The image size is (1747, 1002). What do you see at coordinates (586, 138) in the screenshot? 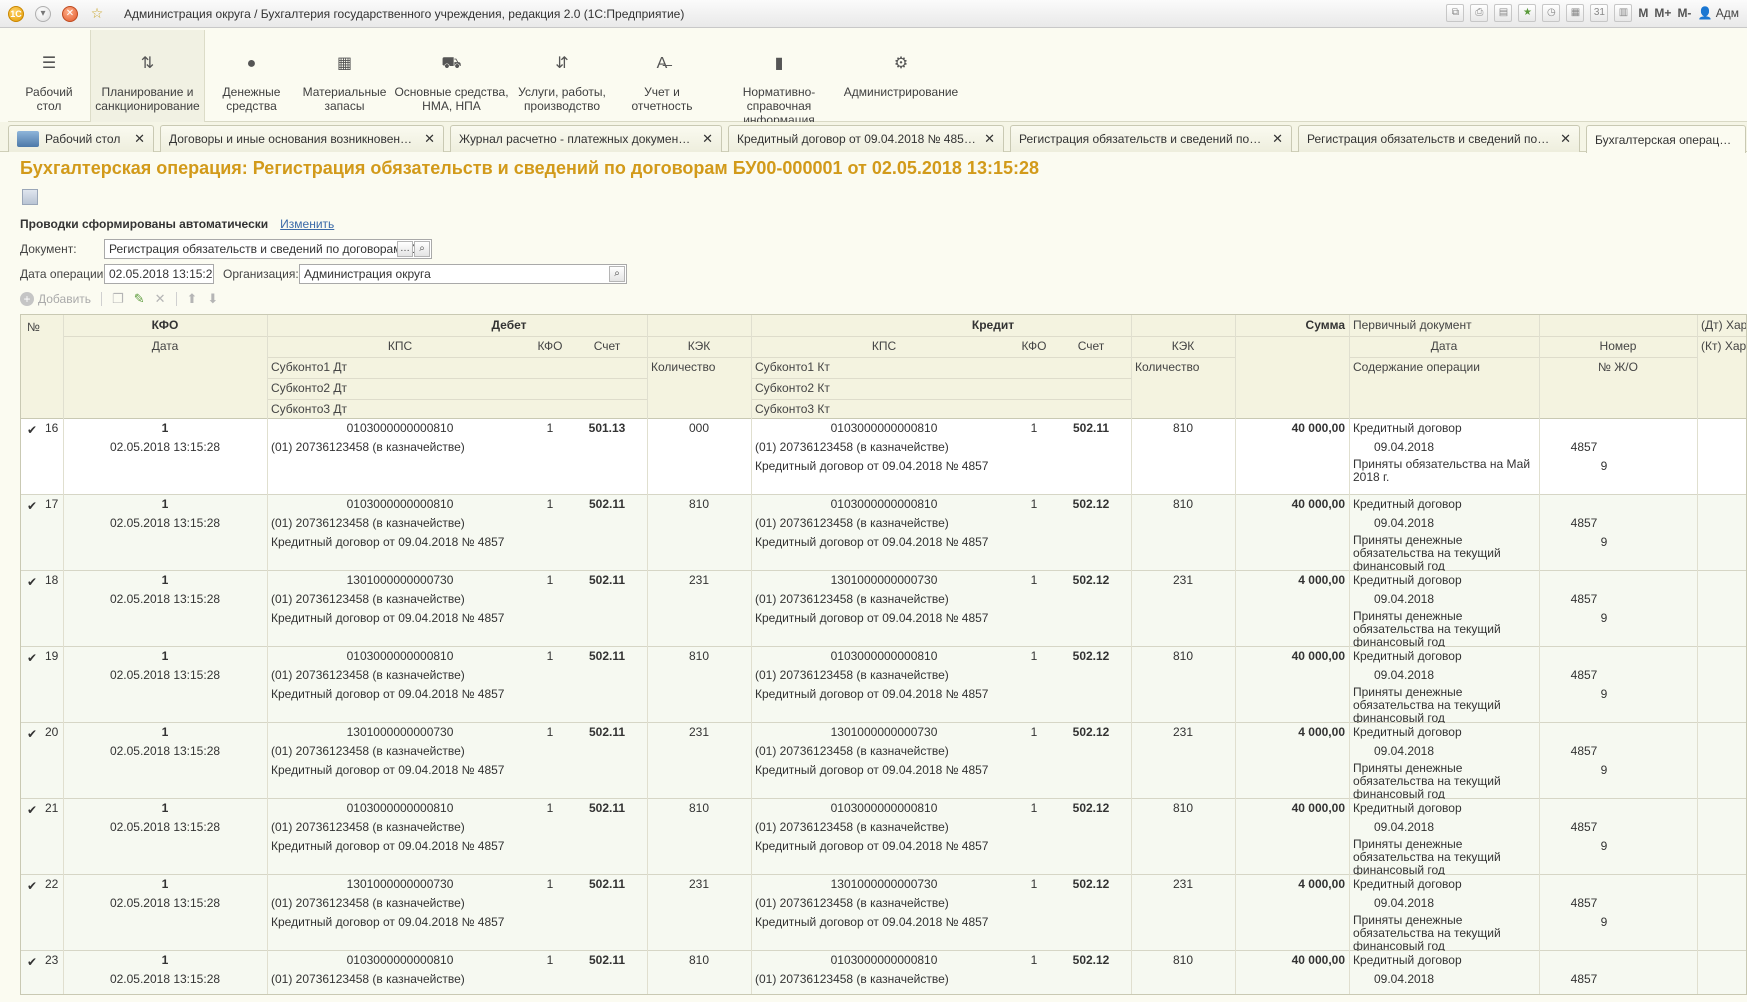
I see `tab-payments-journal: Журнал расчетно - платежных документов ✕` at bounding box center [586, 138].